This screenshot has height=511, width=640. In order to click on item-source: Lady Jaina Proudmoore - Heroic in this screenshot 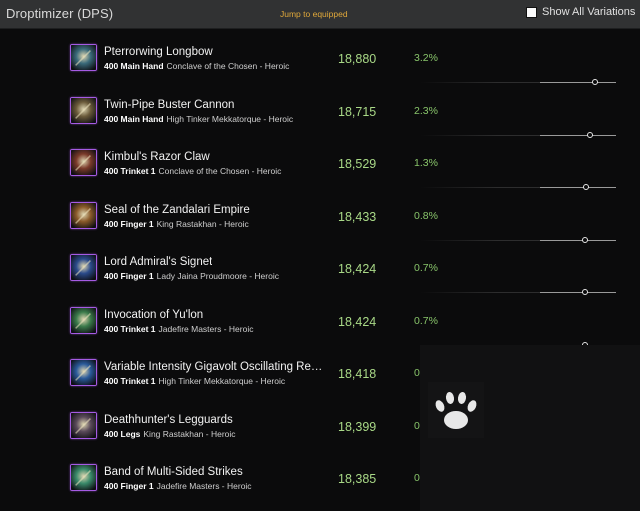, I will do `click(217, 276)`.